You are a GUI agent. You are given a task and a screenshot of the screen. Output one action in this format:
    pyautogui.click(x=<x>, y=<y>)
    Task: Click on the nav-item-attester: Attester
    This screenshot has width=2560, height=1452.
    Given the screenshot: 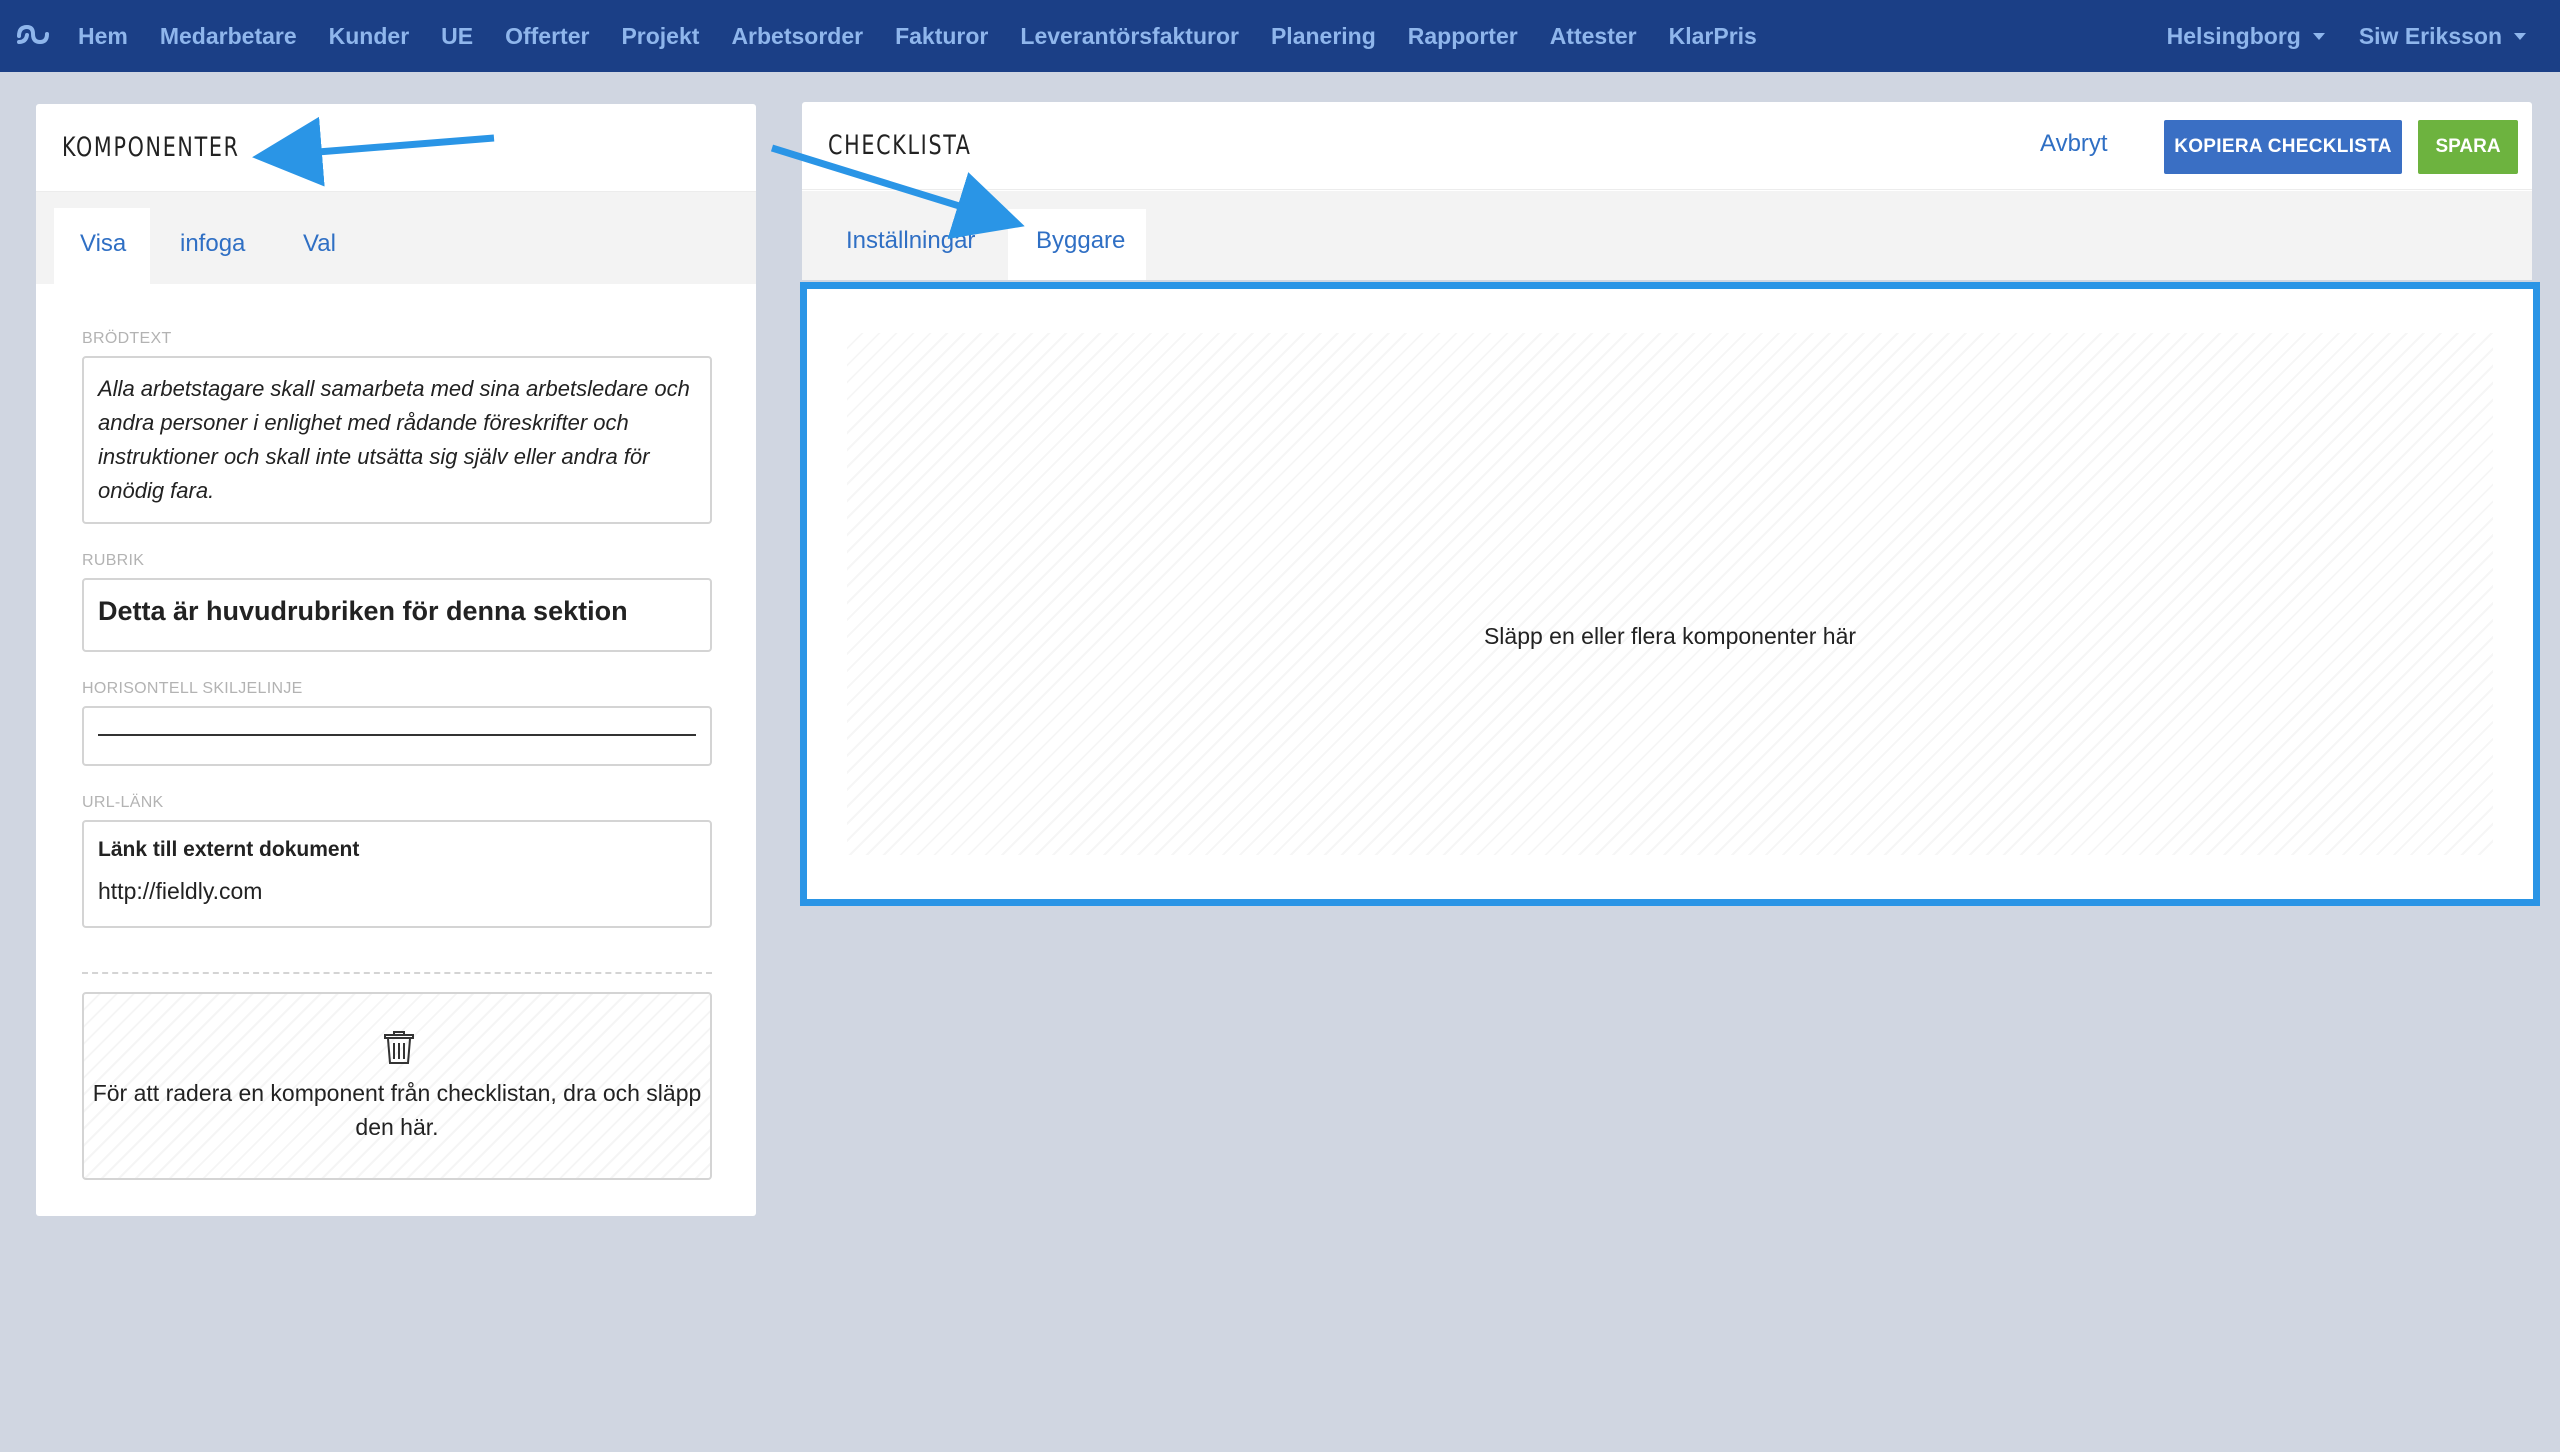 What is the action you would take?
    pyautogui.click(x=1593, y=36)
    